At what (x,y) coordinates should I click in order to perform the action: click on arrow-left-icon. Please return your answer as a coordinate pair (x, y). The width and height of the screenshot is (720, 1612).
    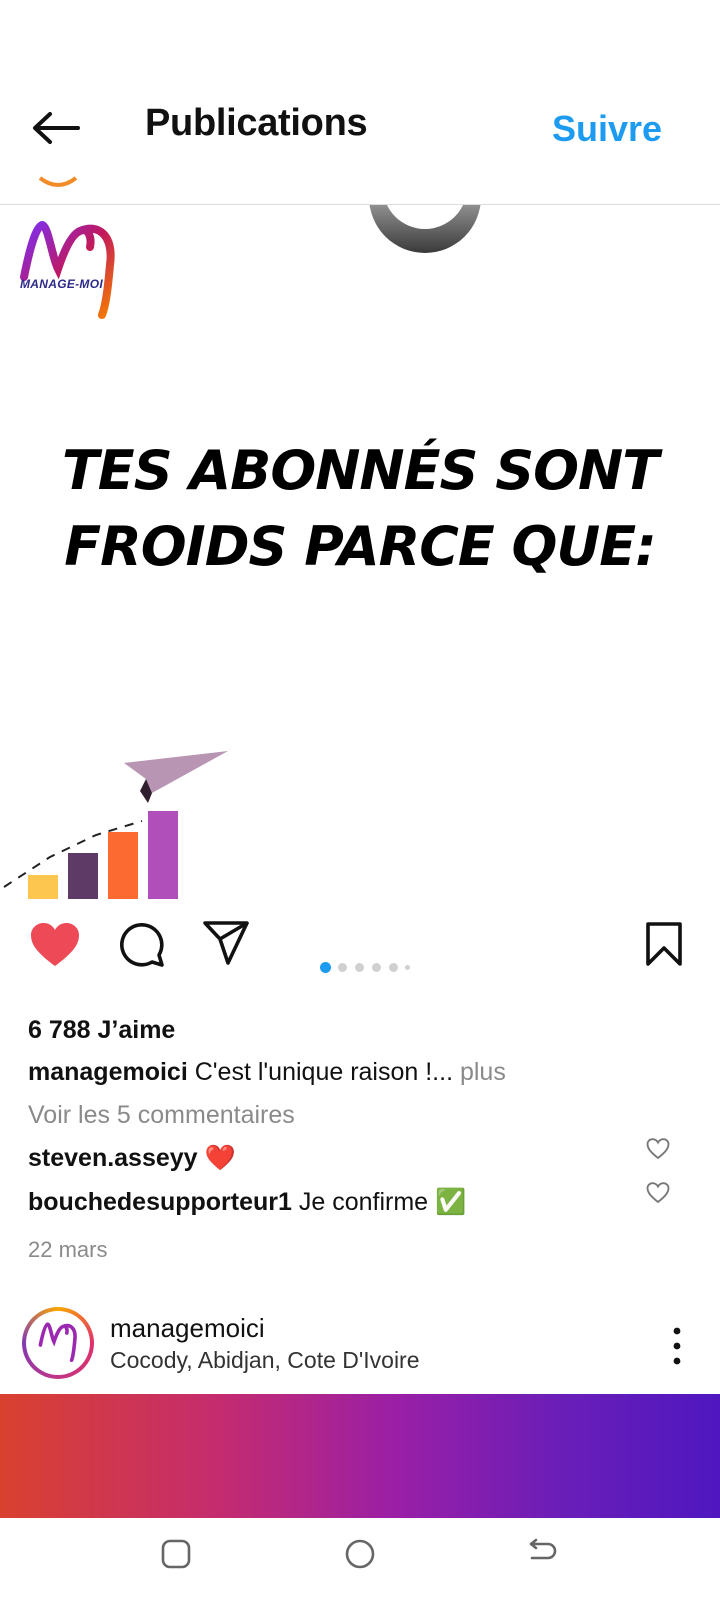
    Looking at the image, I should click on (56, 128).